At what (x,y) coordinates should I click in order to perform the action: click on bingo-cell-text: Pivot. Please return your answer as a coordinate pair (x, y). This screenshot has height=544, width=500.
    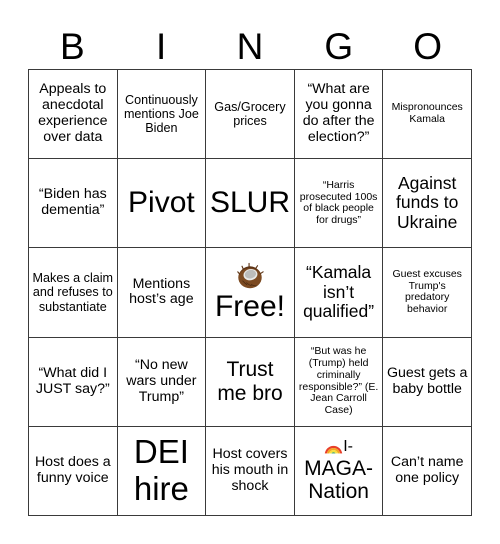
    Looking at the image, I should click on (161, 203).